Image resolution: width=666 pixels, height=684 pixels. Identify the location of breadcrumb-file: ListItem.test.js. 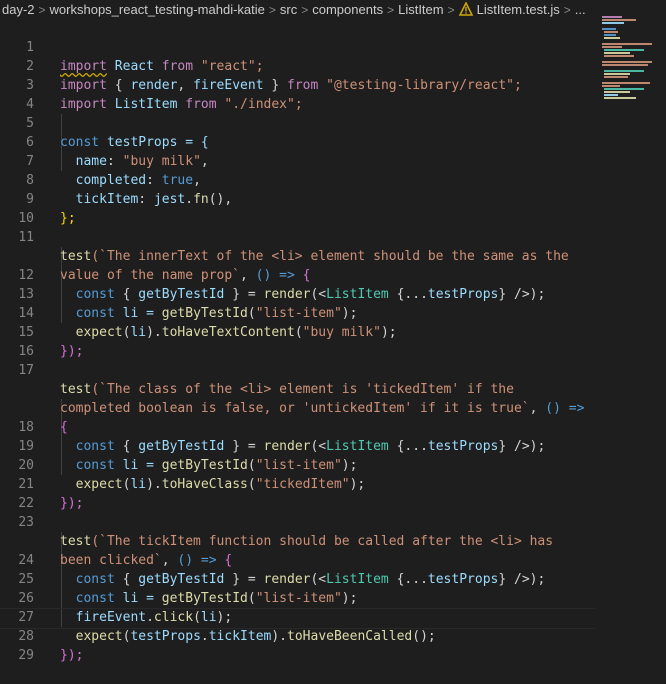
(518, 9).